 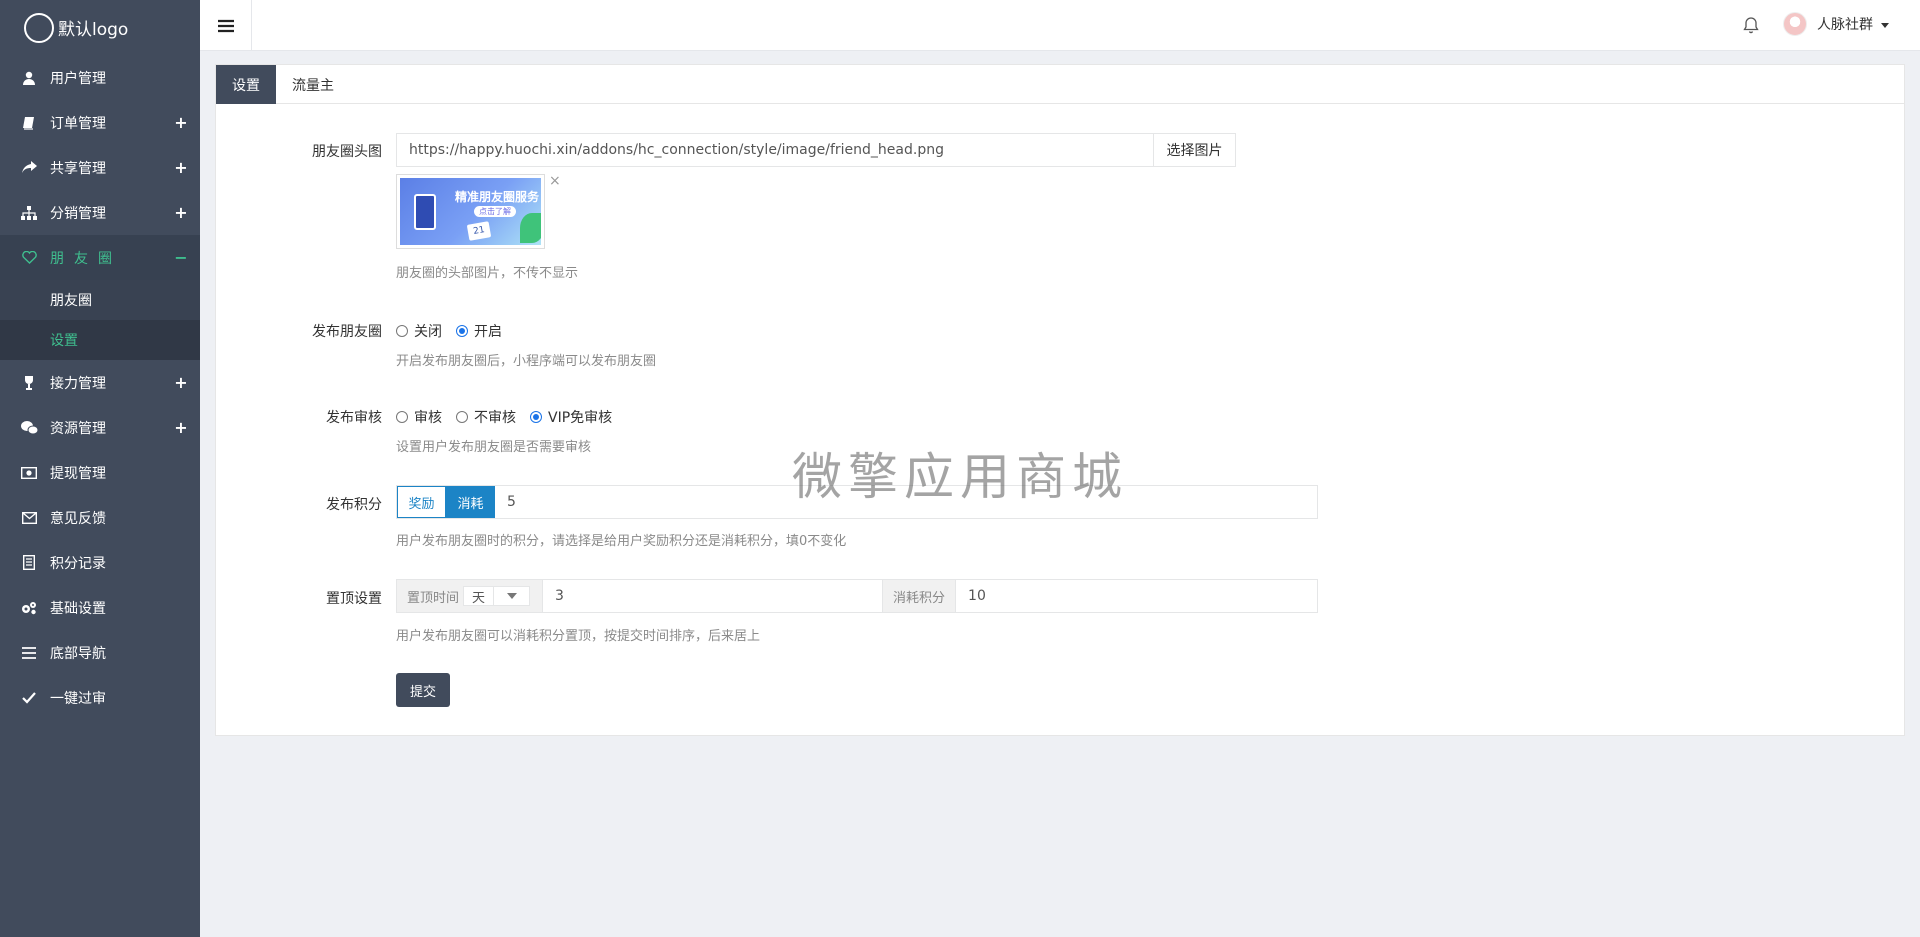 I want to click on user-icon, so click(x=29, y=78).